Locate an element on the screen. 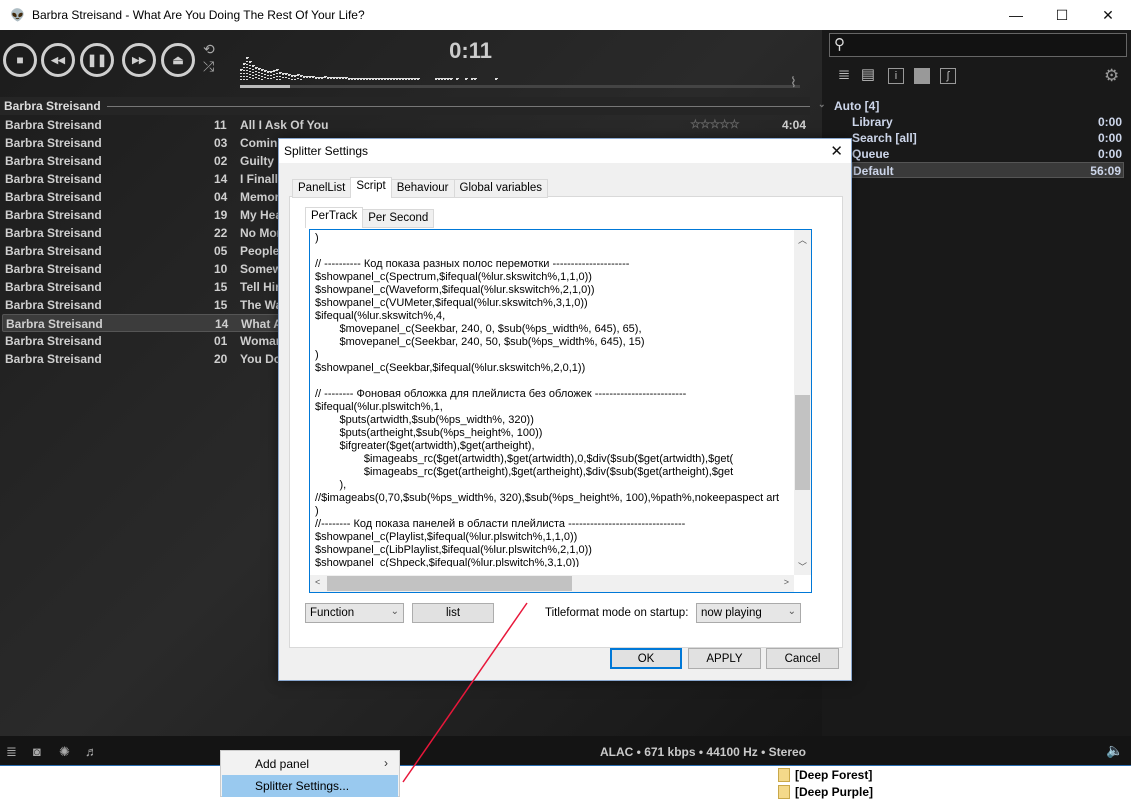 The height and width of the screenshot is (800, 1131). scroll-down-icon: ﹀ is located at coordinates (802, 566).